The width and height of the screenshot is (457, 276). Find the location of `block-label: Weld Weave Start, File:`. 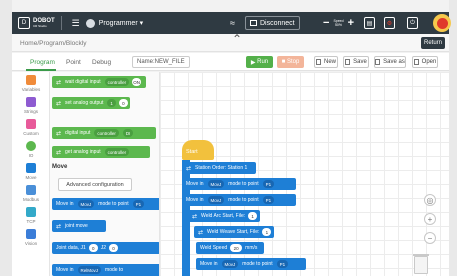

block-label: Weld Weave Start, File: is located at coordinates (233, 232).